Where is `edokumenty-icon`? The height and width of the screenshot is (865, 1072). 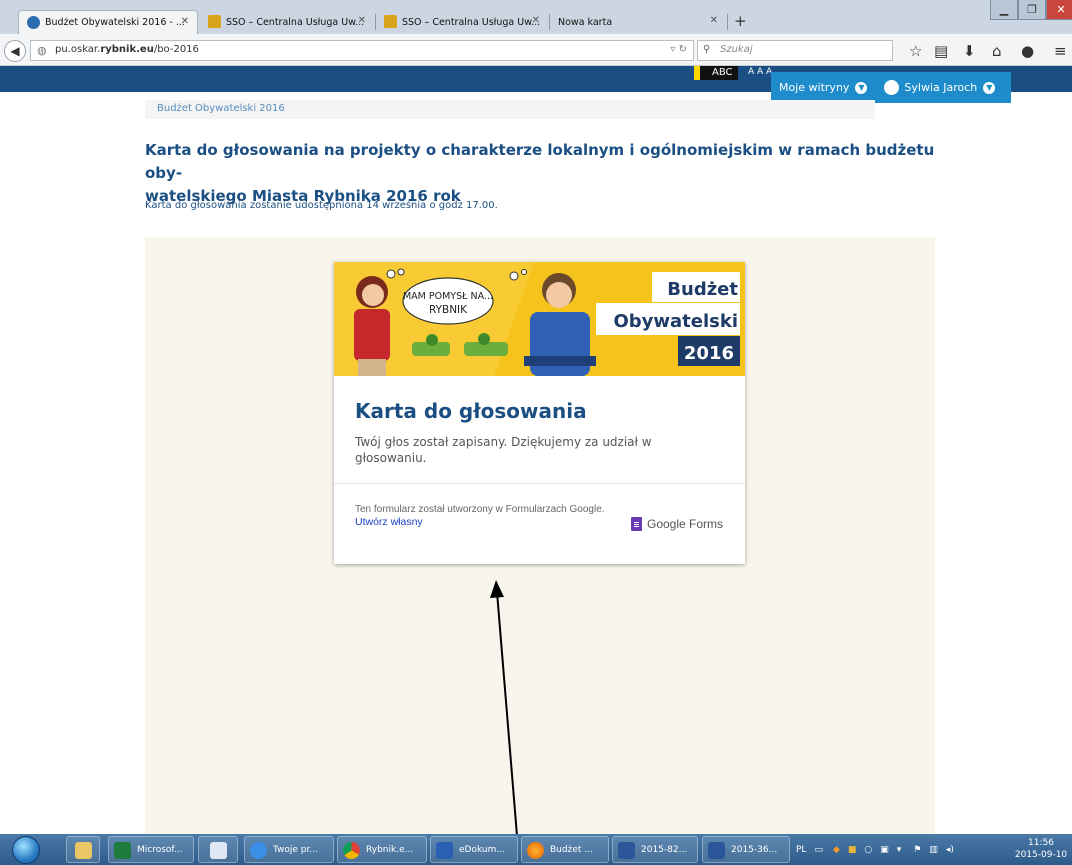 edokumenty-icon is located at coordinates (444, 850).